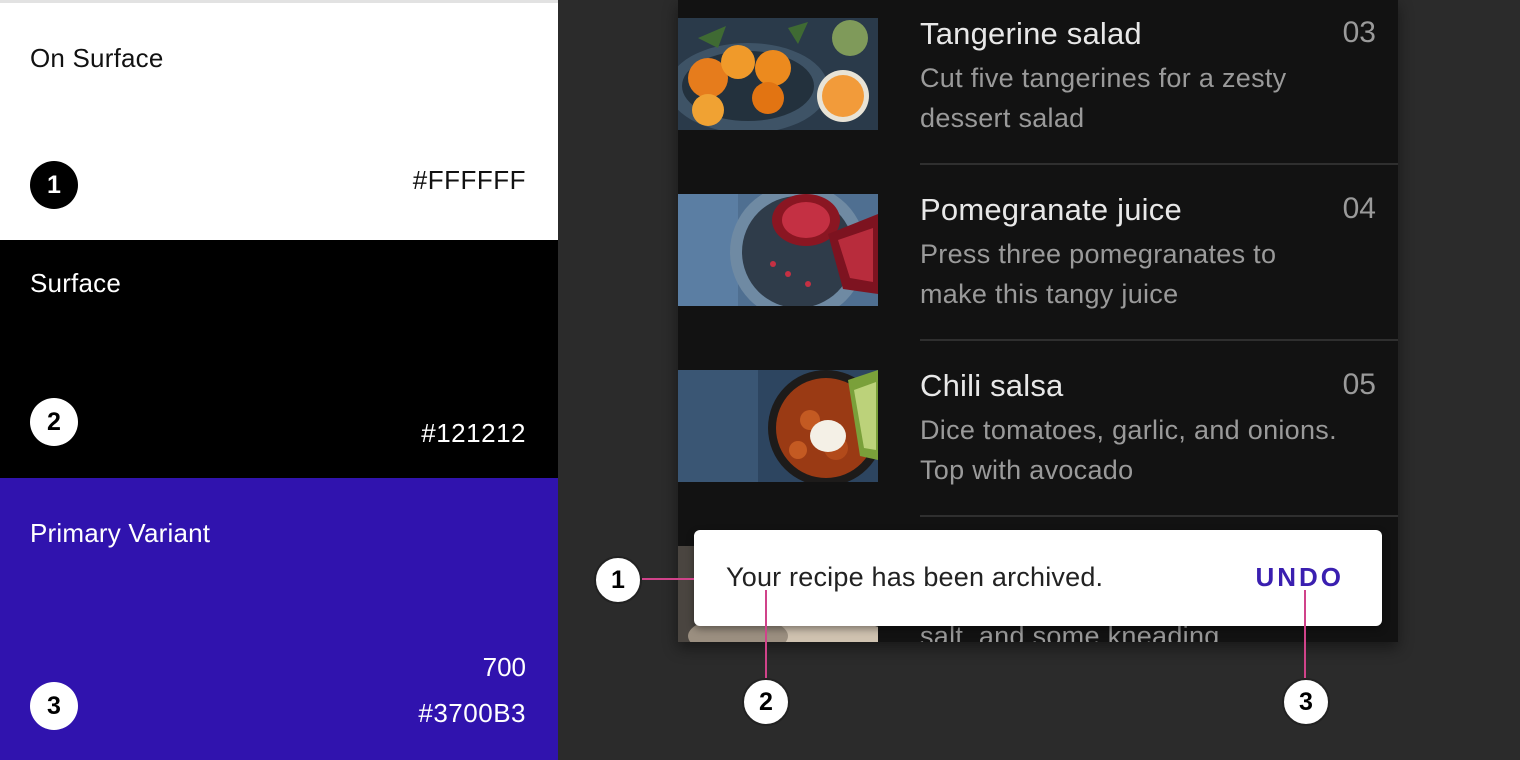 This screenshot has height=760, width=1520. I want to click on swatch-tone: 700, so click(504, 667).